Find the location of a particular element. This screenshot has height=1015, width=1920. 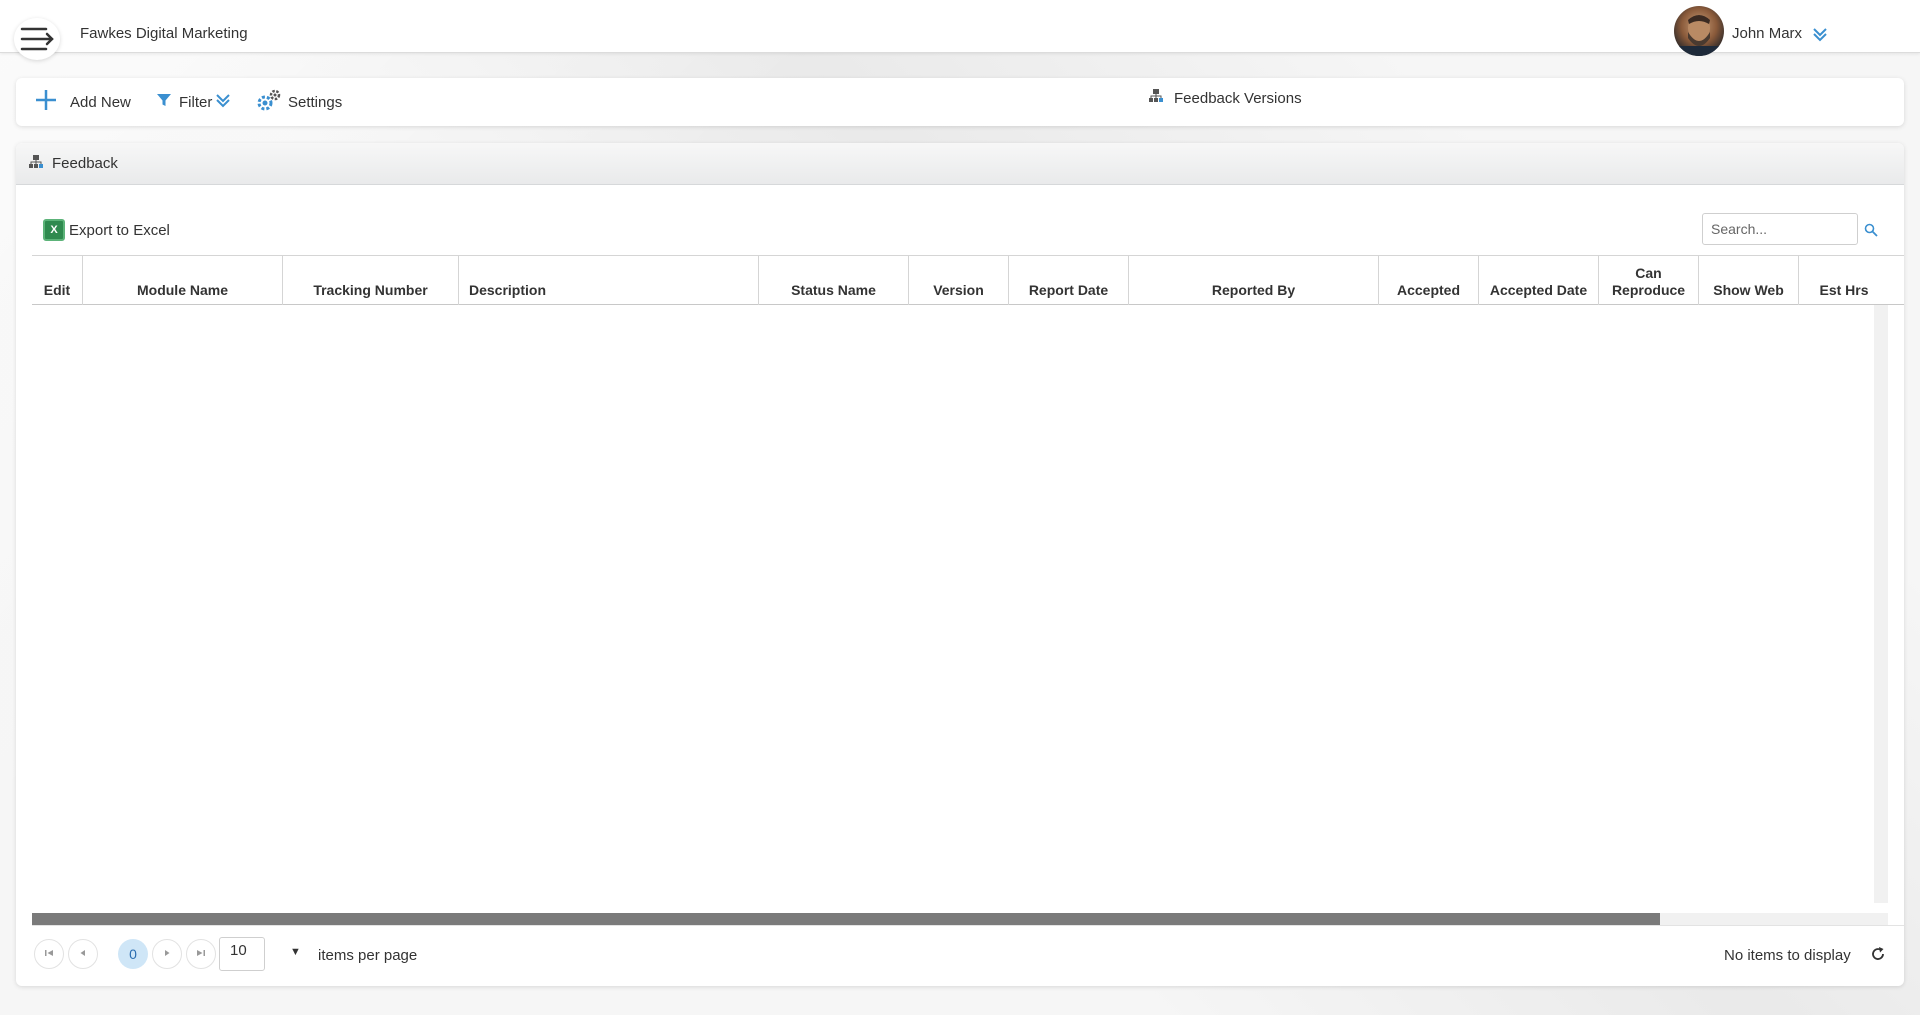

filter-button: Filter is located at coordinates (196, 102).